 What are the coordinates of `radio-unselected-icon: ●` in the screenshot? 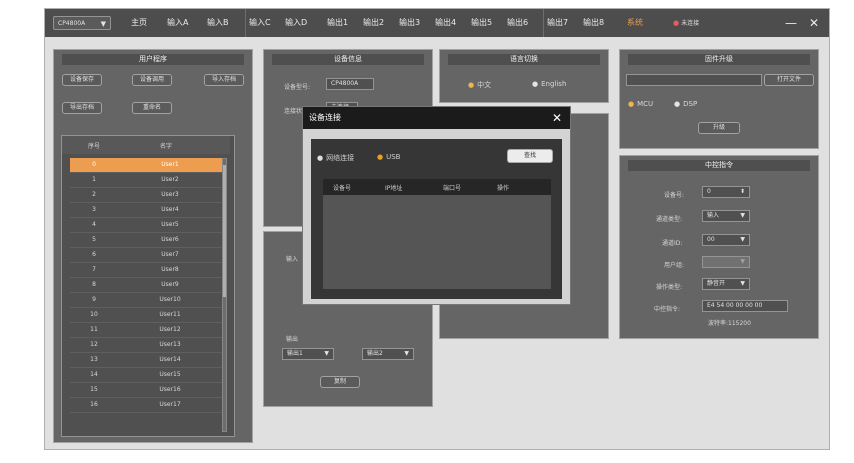 It's located at (320, 158).